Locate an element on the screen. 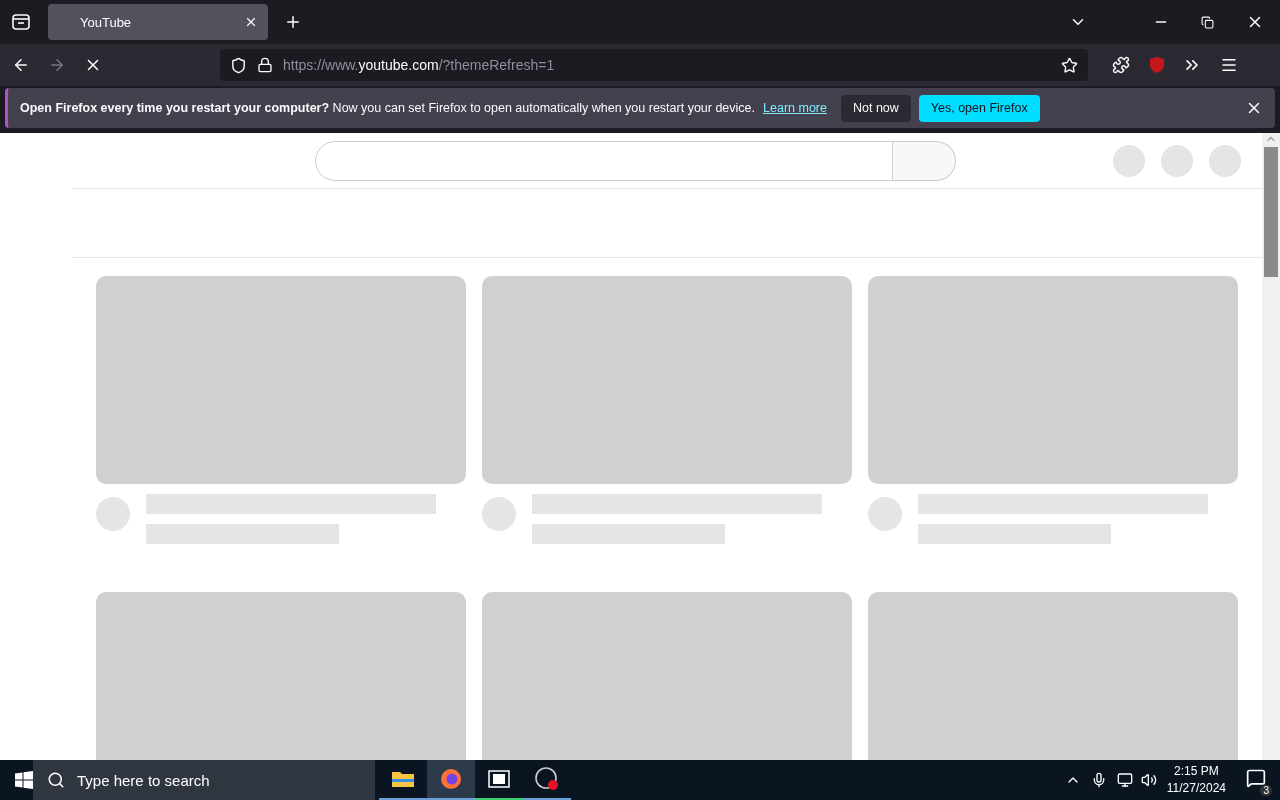  extensions-icon is located at coordinates (1121, 65).